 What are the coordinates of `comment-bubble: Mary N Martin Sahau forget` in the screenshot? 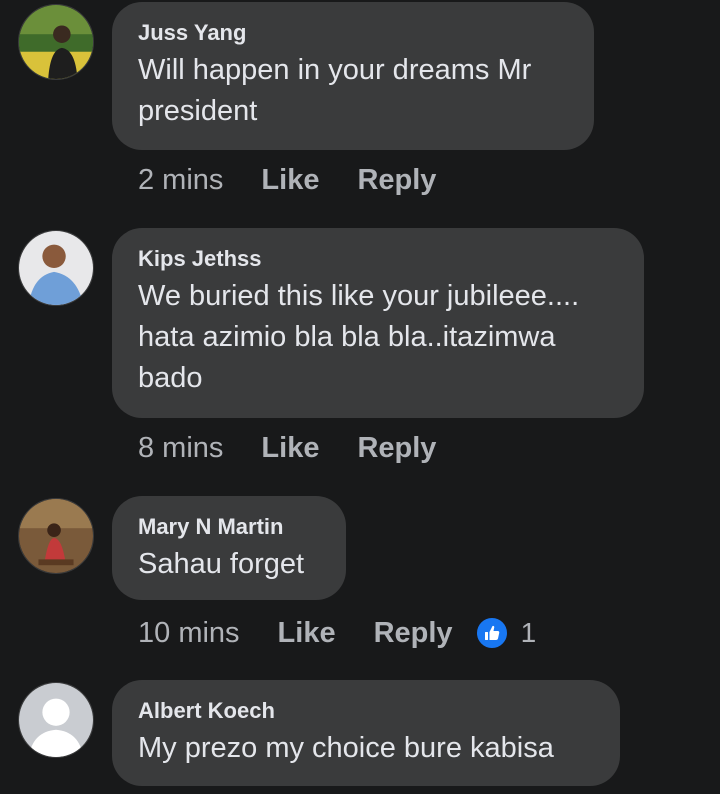 It's located at (229, 548).